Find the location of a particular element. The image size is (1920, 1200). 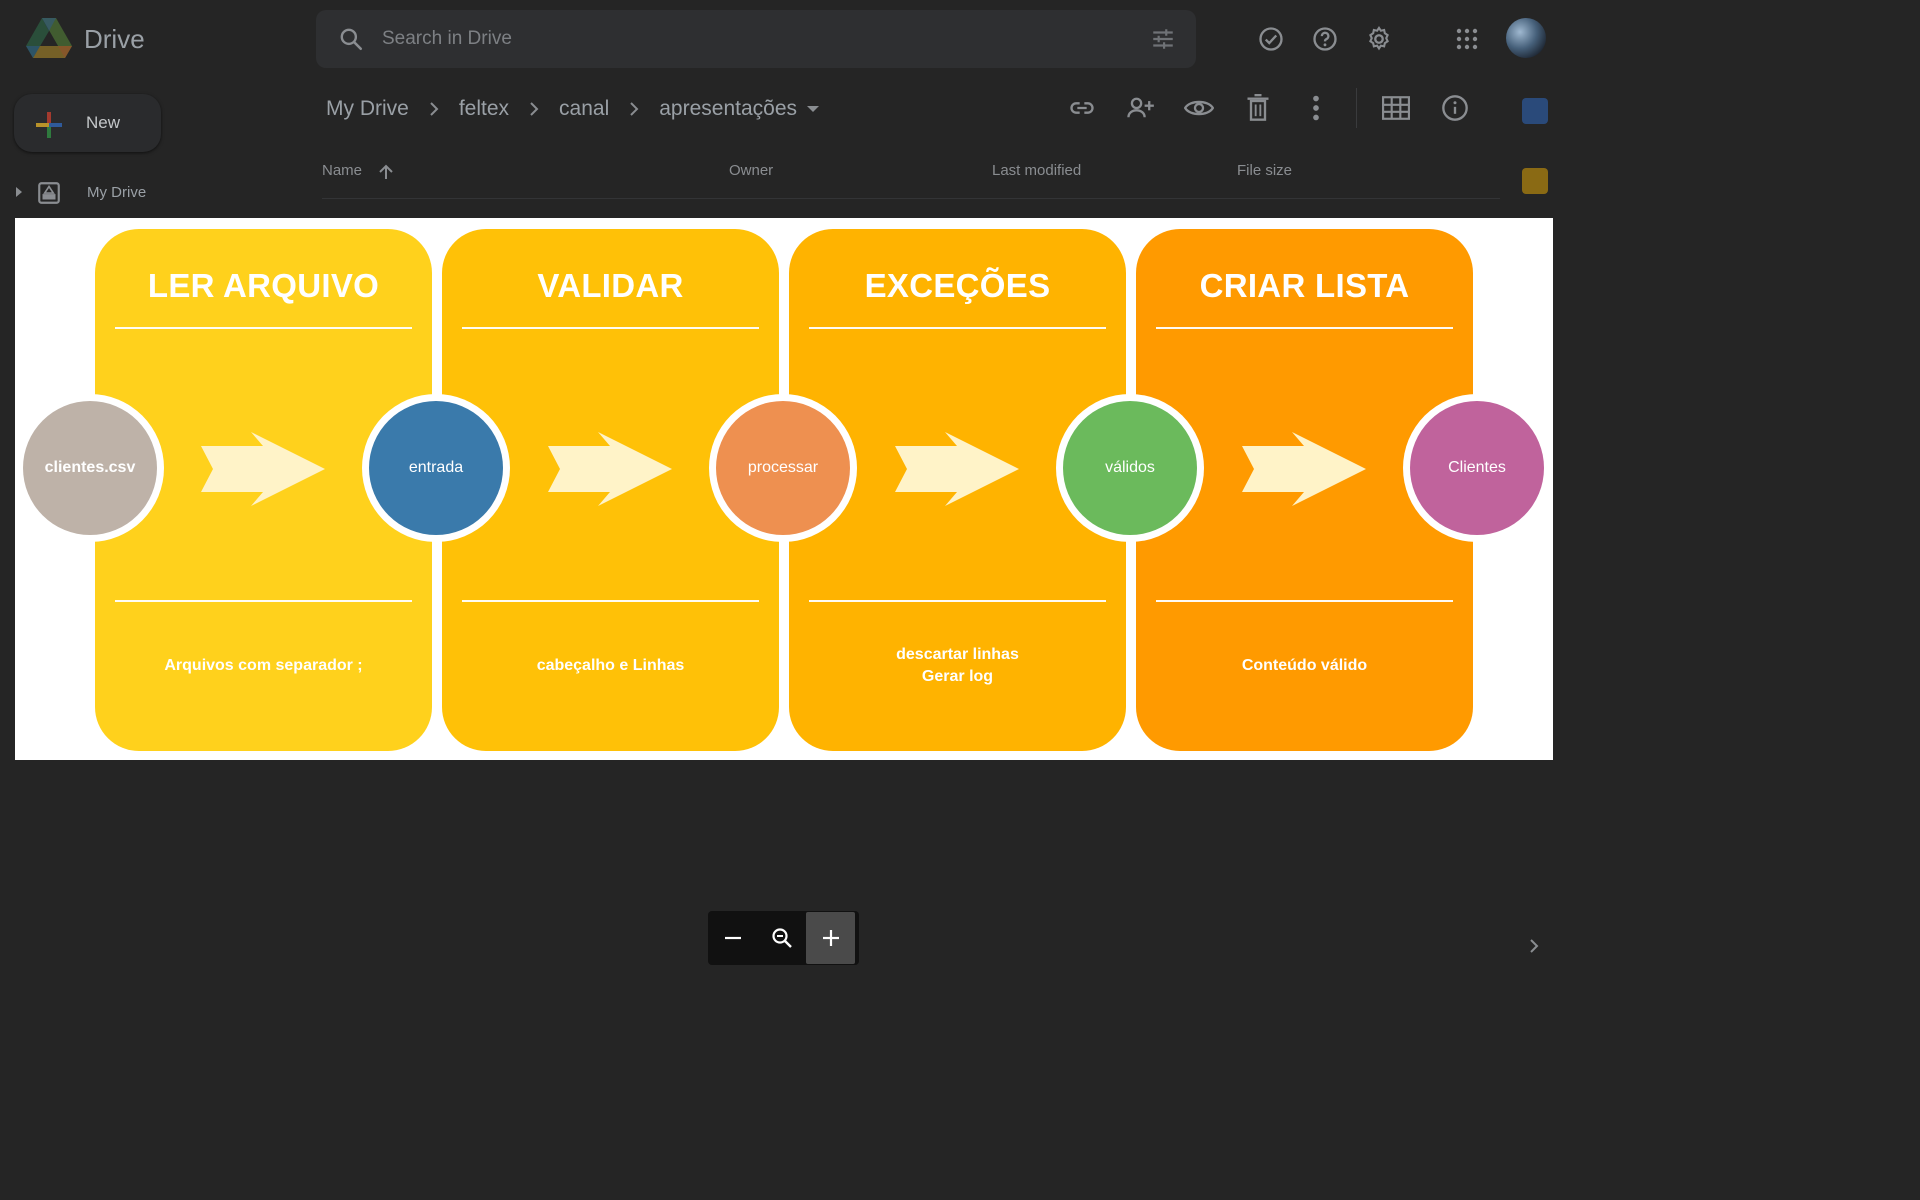

info-icon is located at coordinates (1455, 108).